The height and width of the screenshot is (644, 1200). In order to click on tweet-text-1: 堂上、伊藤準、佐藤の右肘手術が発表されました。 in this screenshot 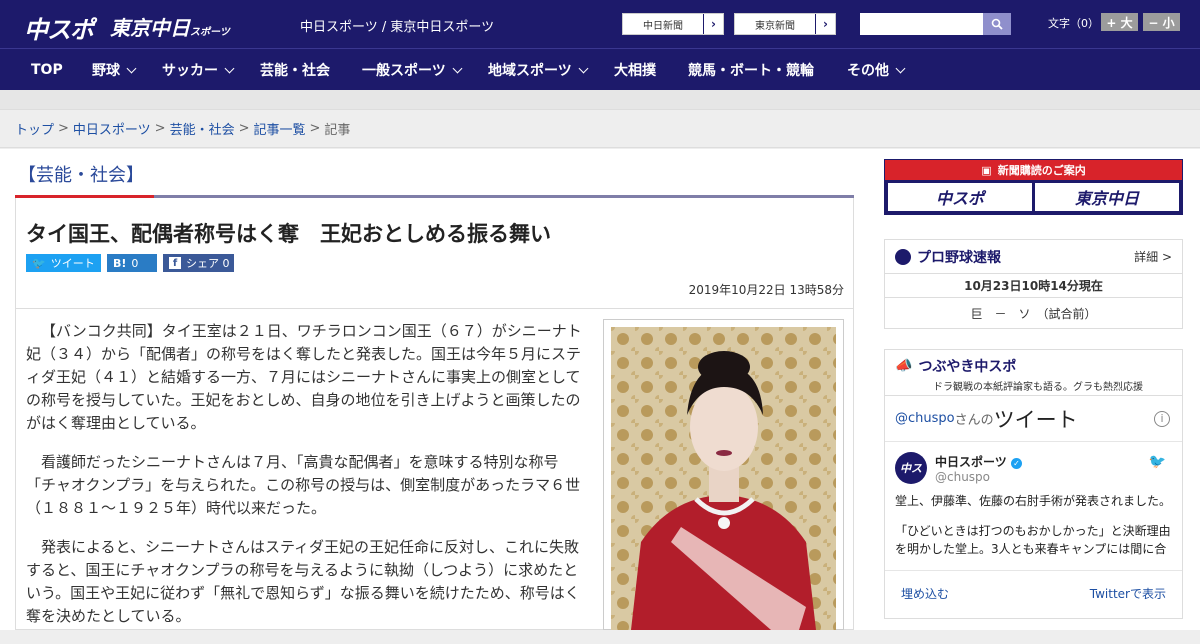, I will do `click(1033, 501)`.